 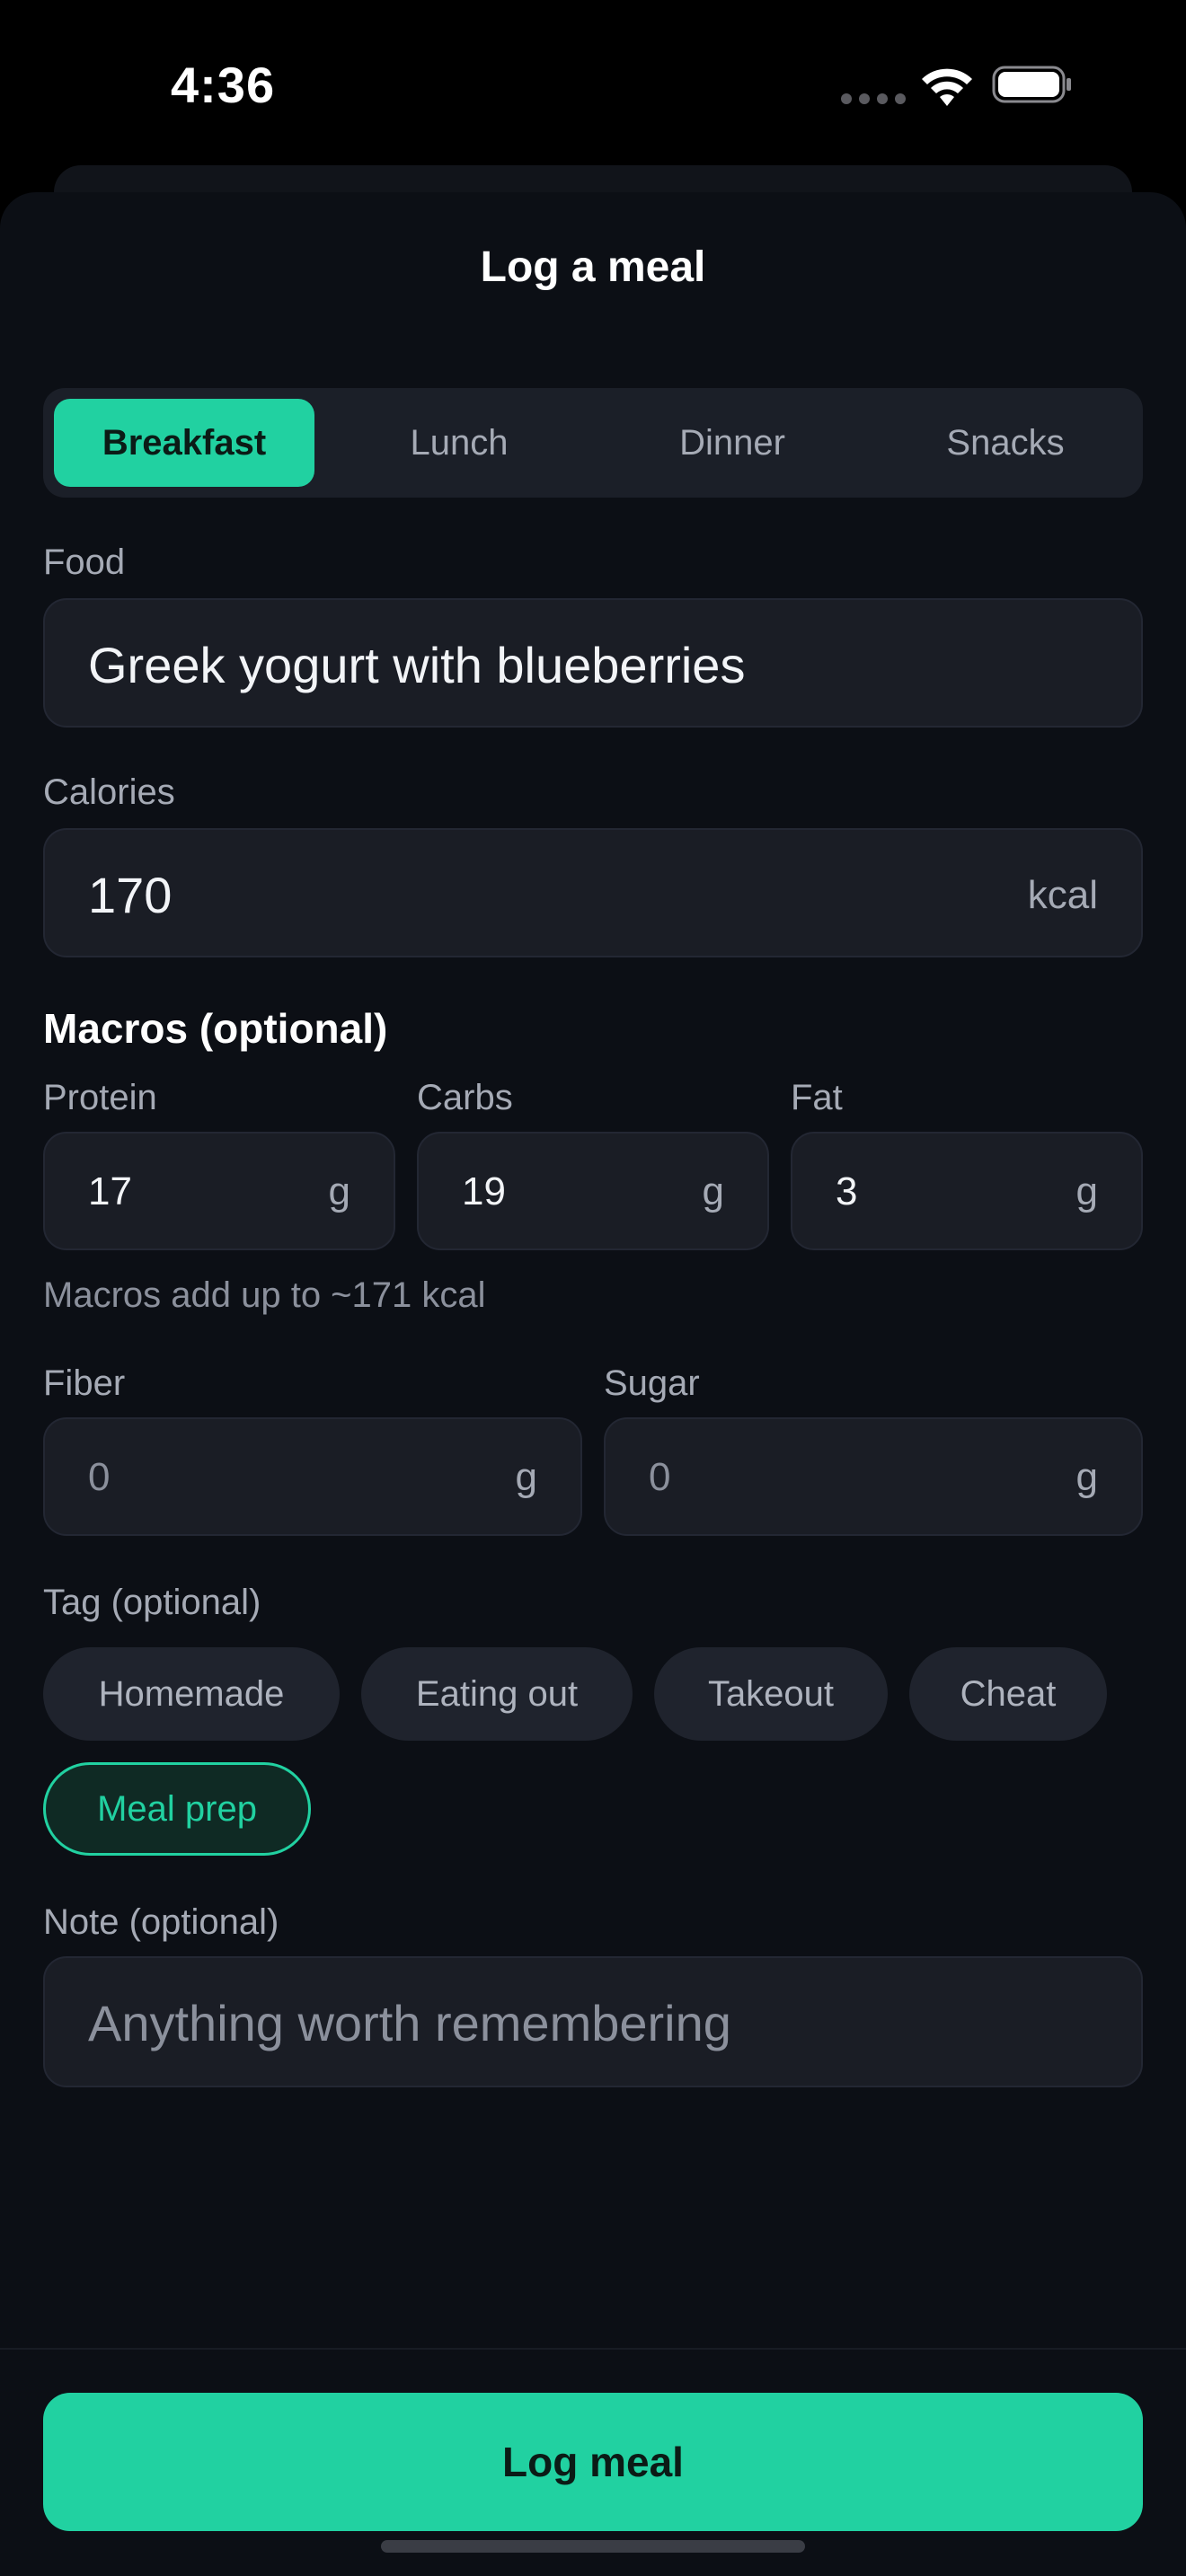 What do you see at coordinates (484, 1191) in the screenshot?
I see `carbs-value: 19` at bounding box center [484, 1191].